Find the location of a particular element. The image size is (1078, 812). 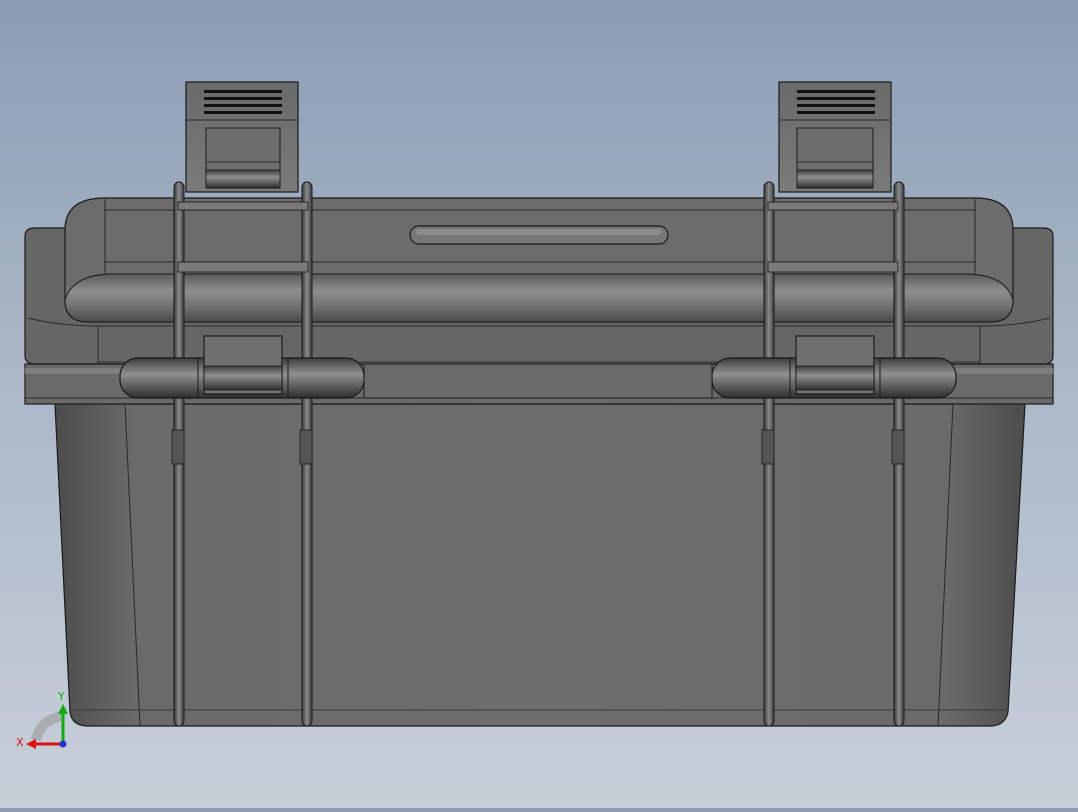

y-axis-head is located at coordinates (63, 709).